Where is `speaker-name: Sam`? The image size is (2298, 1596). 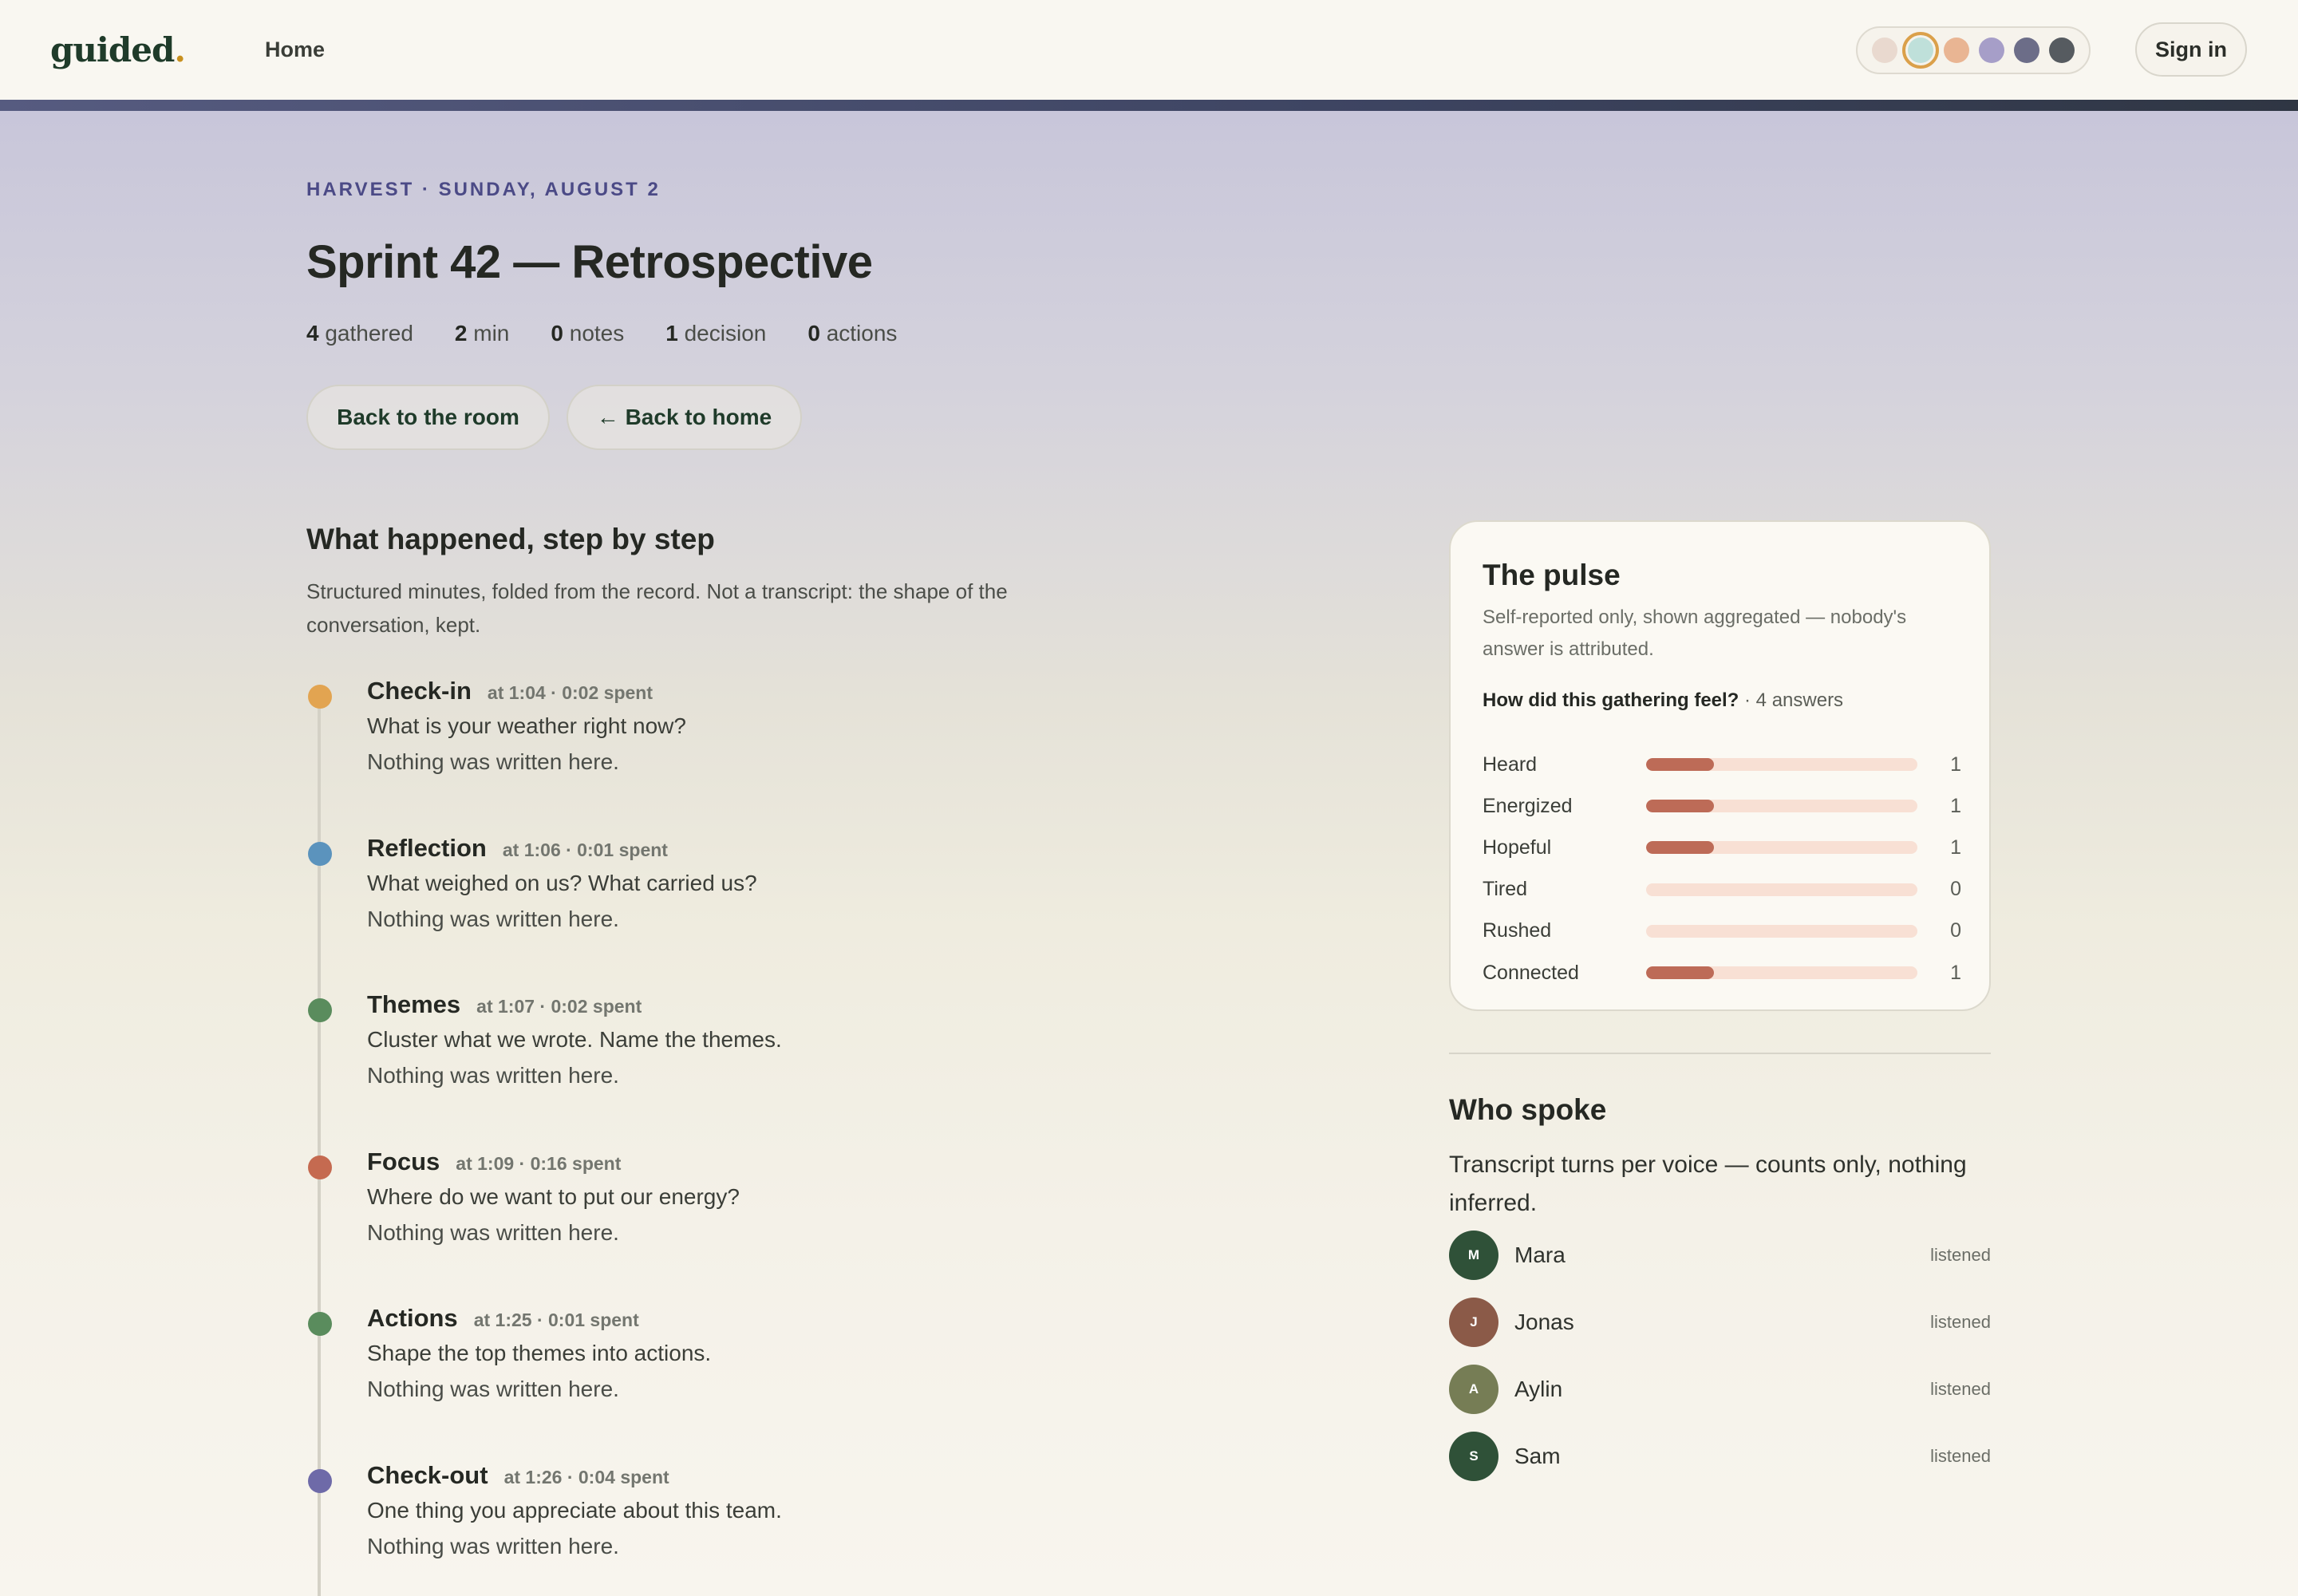
speaker-name: Sam is located at coordinates (1538, 1456).